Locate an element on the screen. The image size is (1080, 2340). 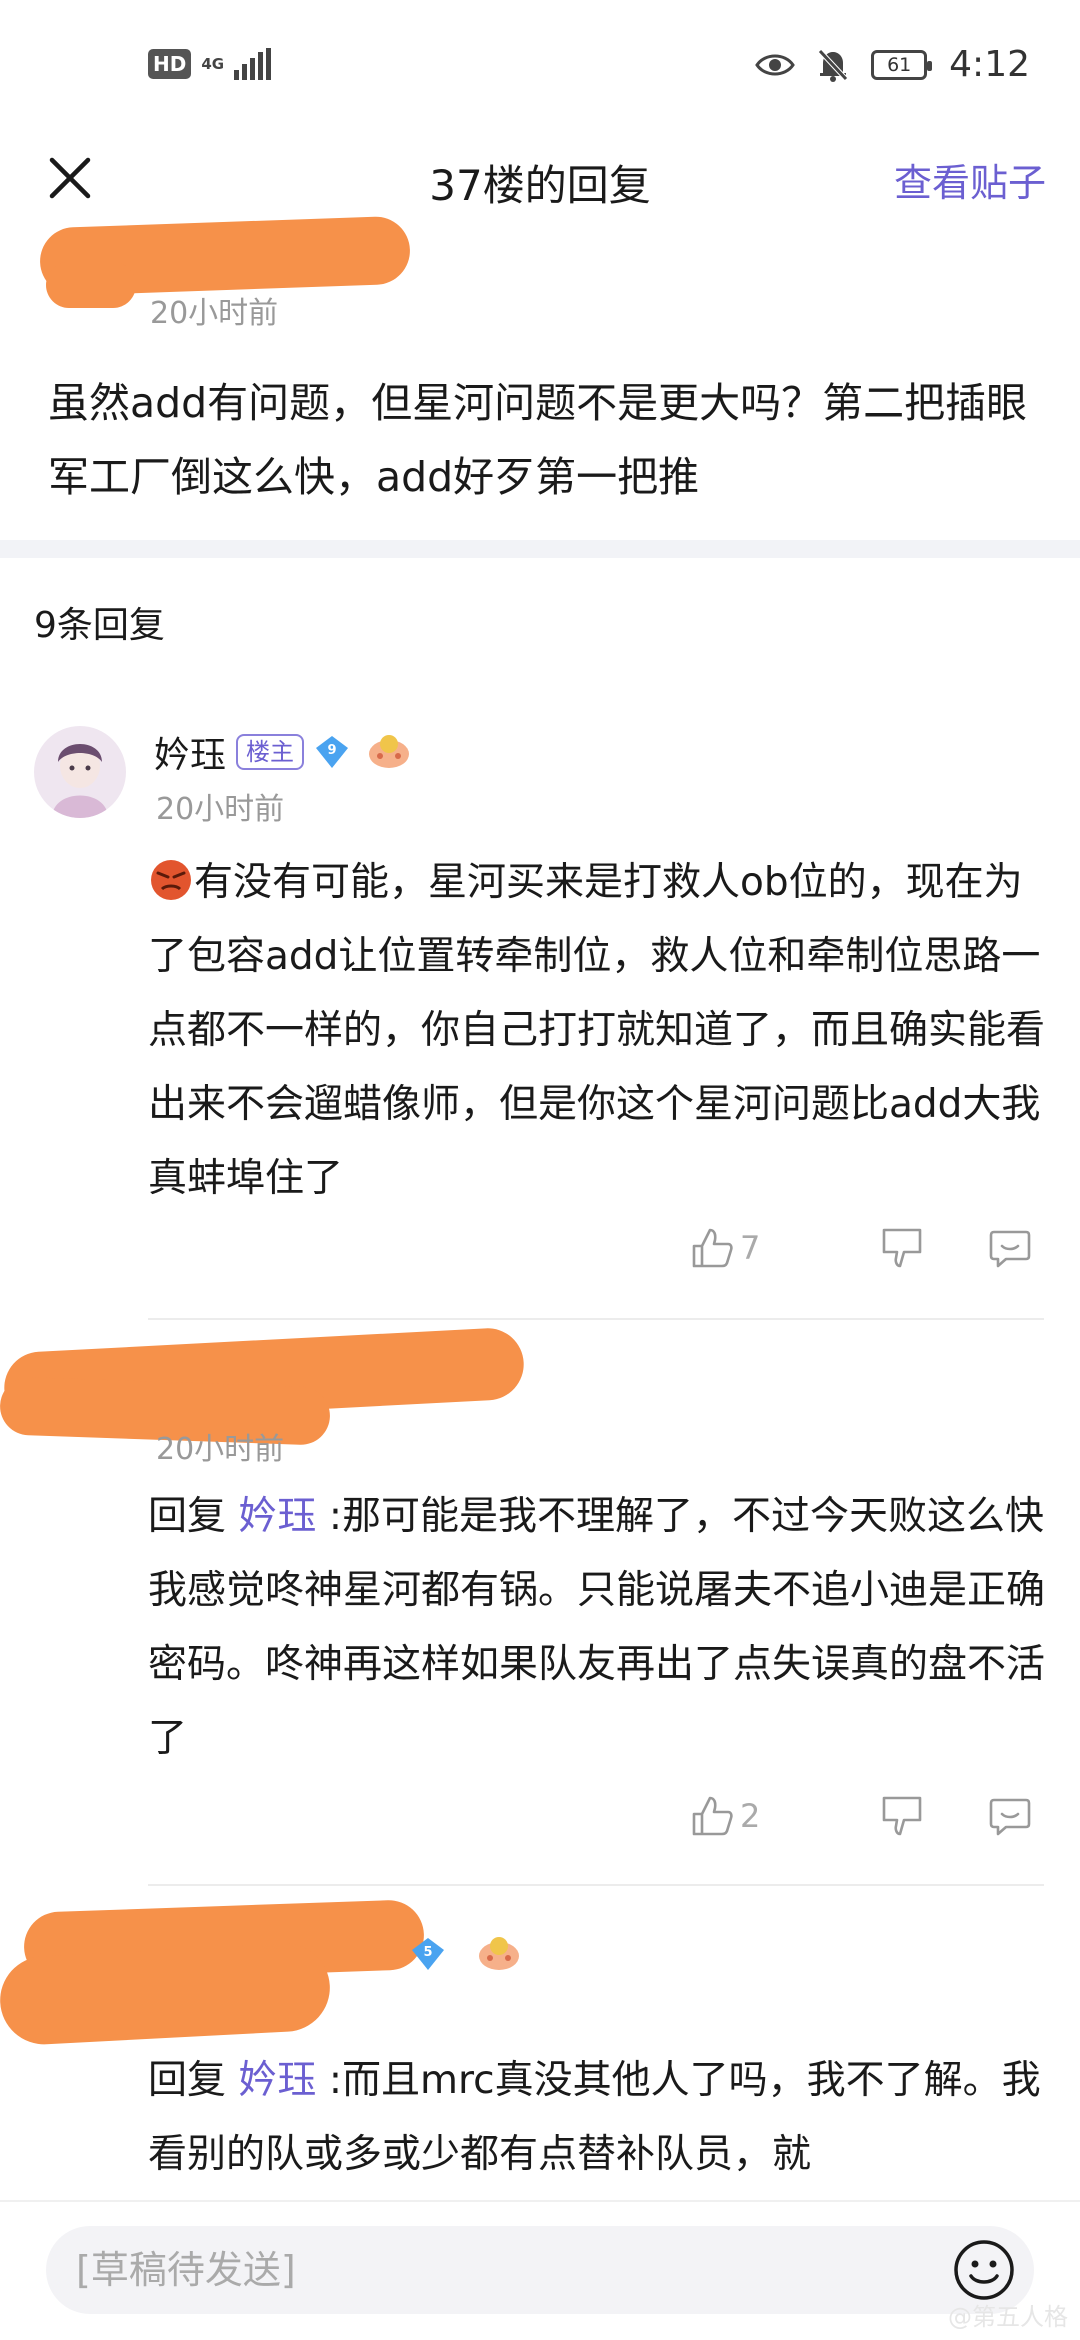
level-diamond-icon: 9 is located at coordinates (332, 752).